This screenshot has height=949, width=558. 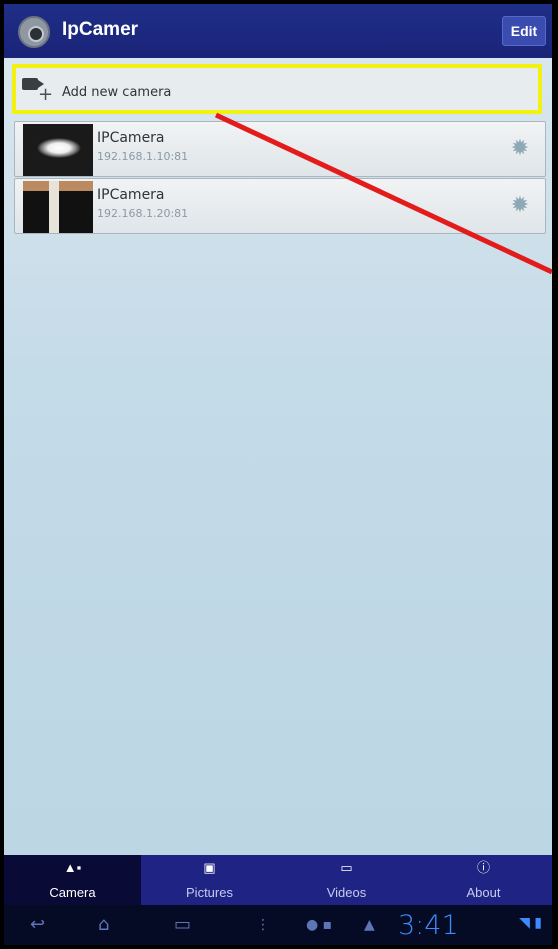 I want to click on plus-icon: +, so click(x=46, y=94).